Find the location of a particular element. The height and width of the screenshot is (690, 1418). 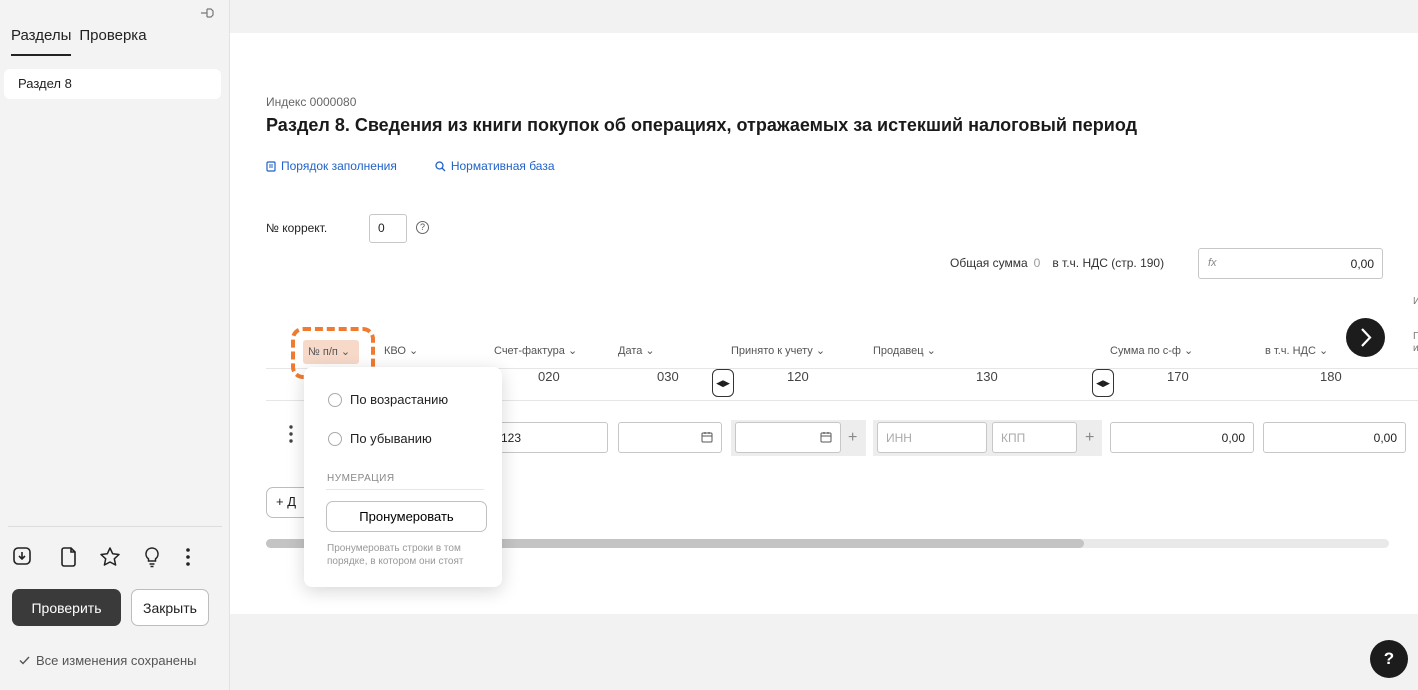

cut-header-fragment-2: Г is located at coordinates (1415, 336).